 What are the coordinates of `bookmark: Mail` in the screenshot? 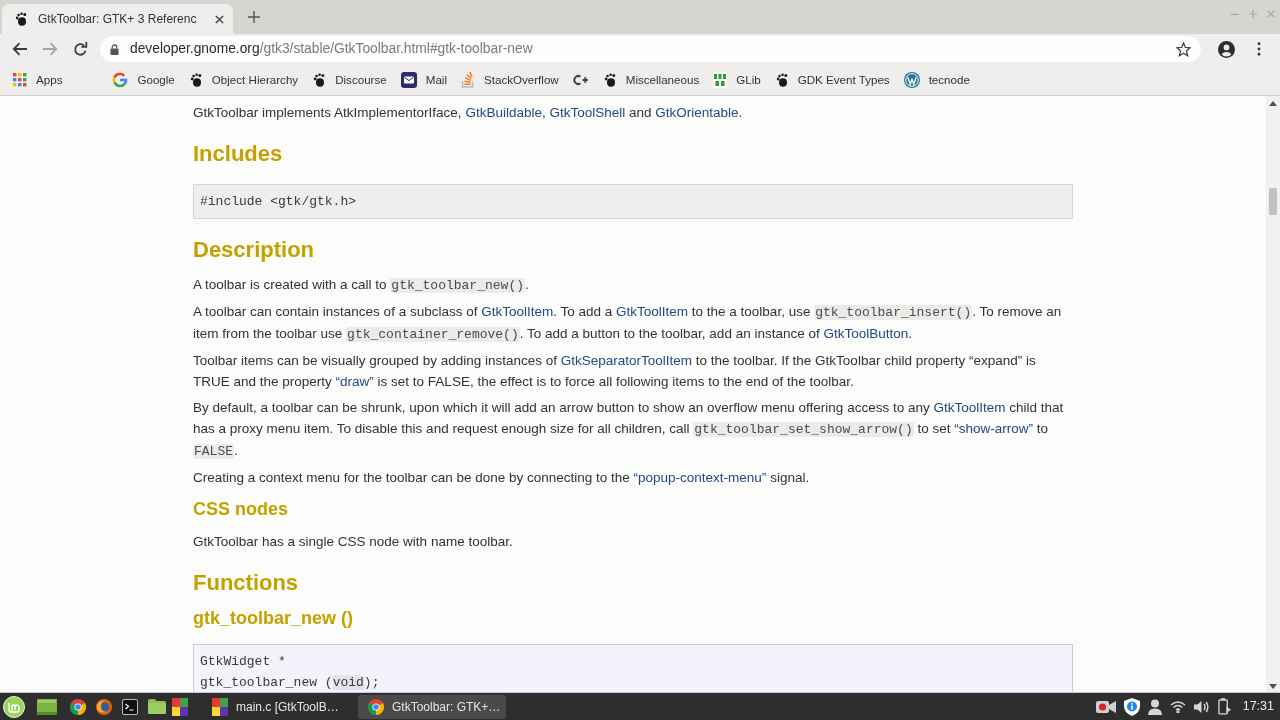 It's located at (423, 79).